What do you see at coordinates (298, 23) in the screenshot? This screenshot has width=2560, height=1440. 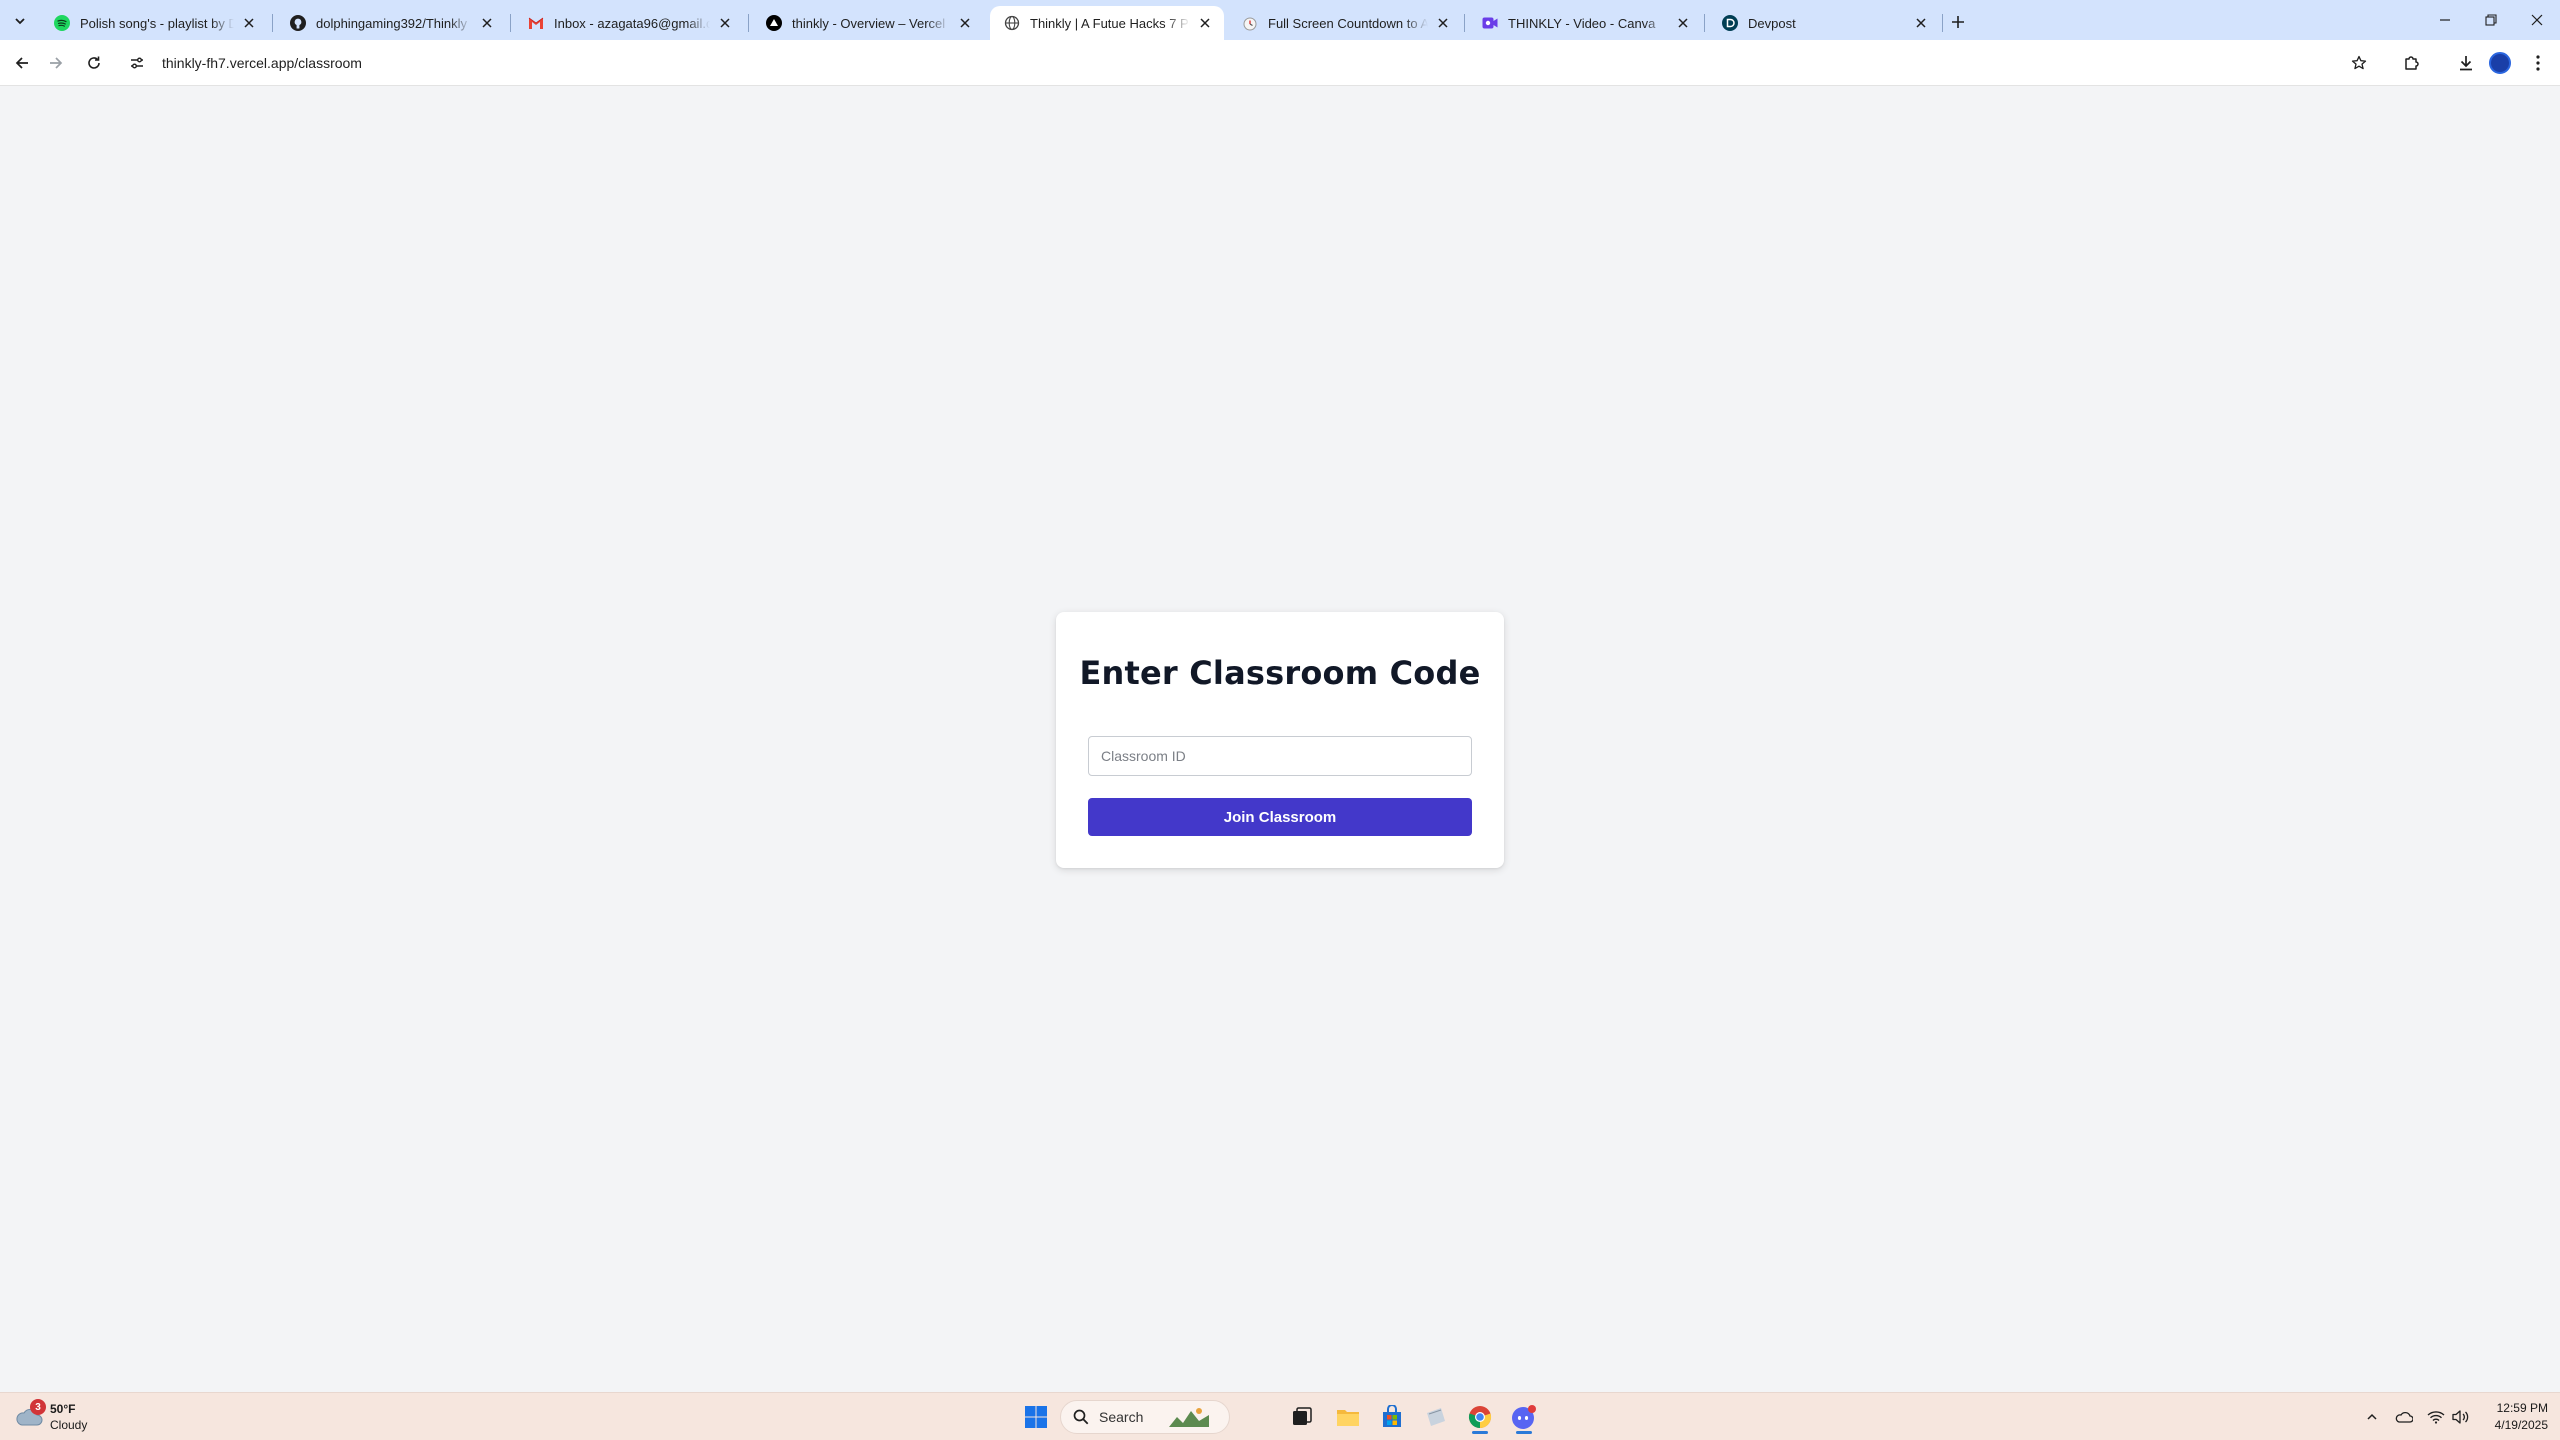 I see `github-icon` at bounding box center [298, 23].